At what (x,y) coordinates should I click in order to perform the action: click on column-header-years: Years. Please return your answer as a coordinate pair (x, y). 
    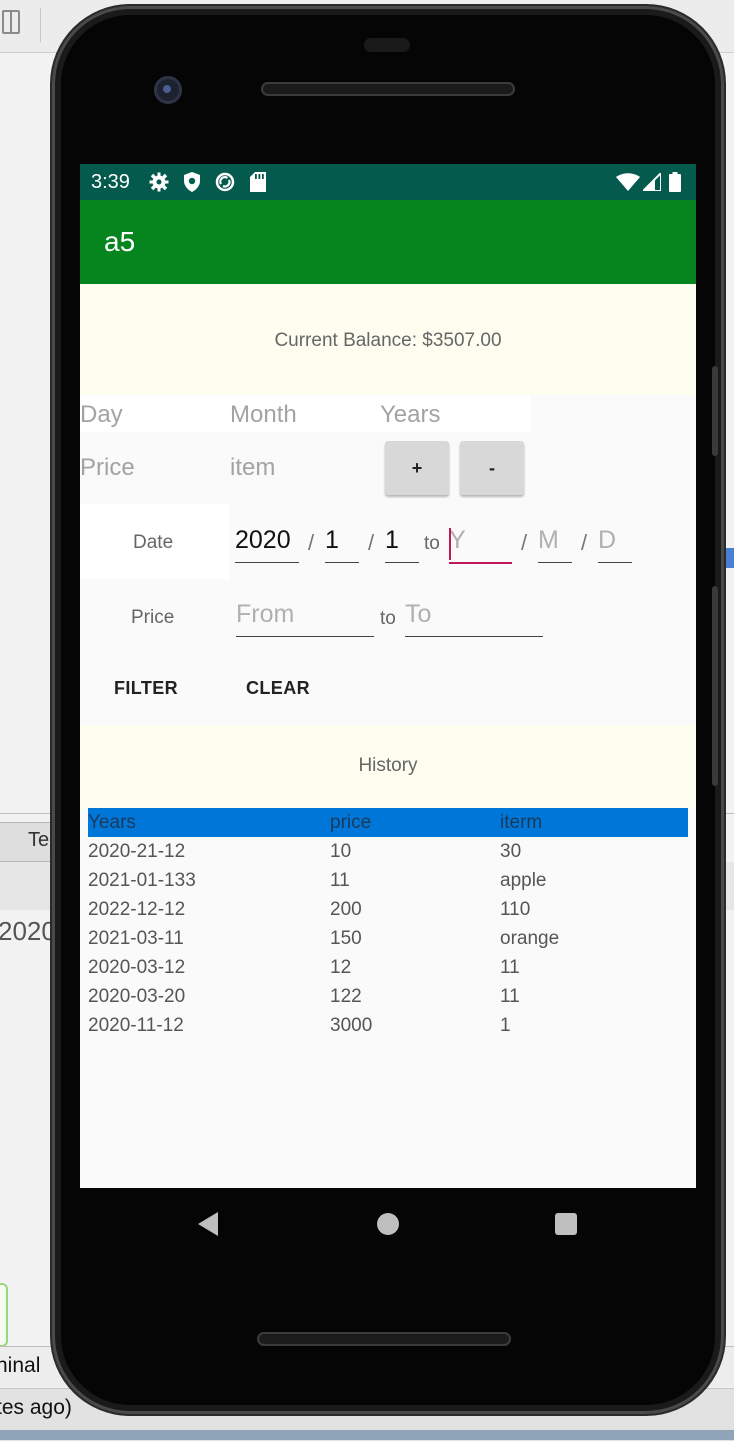
    Looking at the image, I should click on (112, 822).